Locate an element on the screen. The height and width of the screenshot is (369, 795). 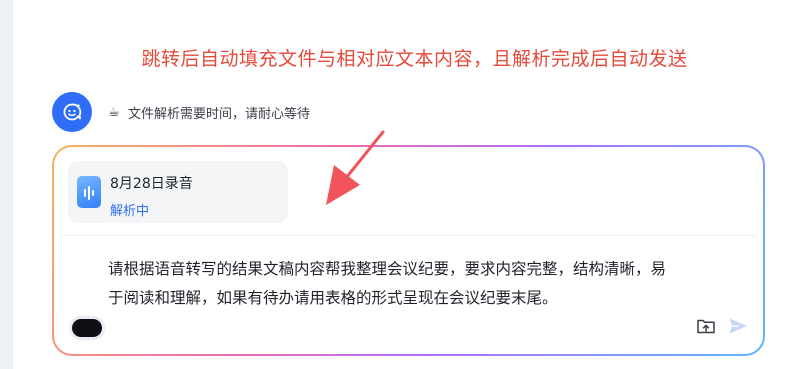
annotation-caption: 跳转后自动填充文件与相对应文本内容，且解析完成后自动发送 is located at coordinates (414, 59).